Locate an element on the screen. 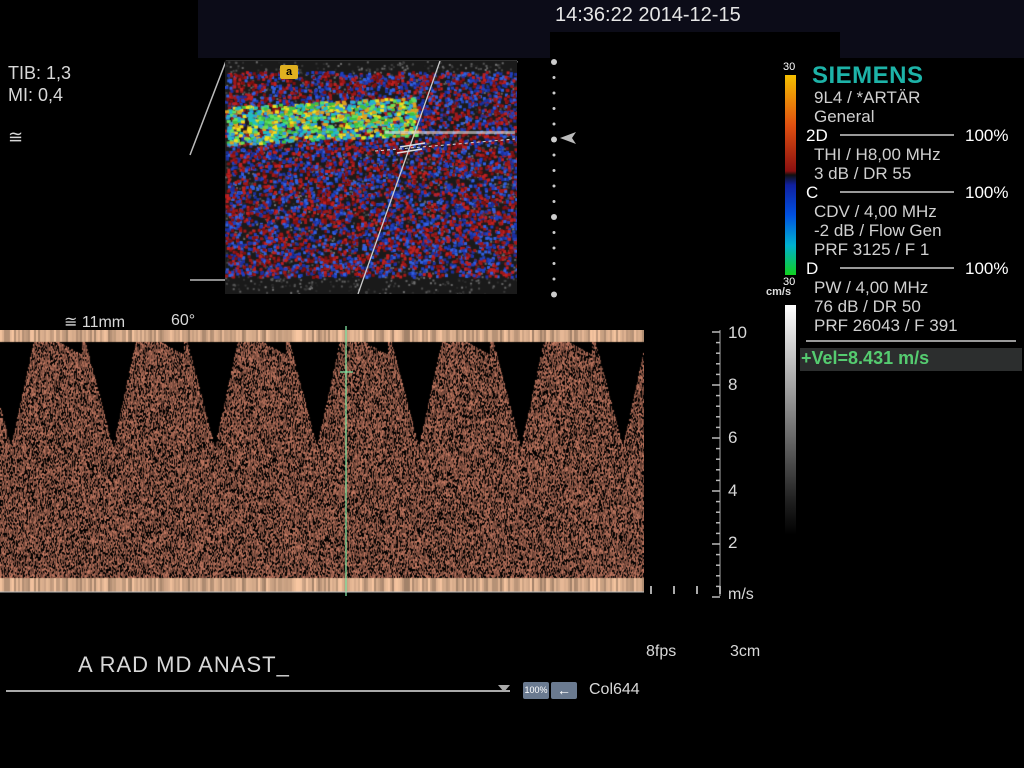  datetime: 14:36:22 2014-12-15 is located at coordinates (648, 15).